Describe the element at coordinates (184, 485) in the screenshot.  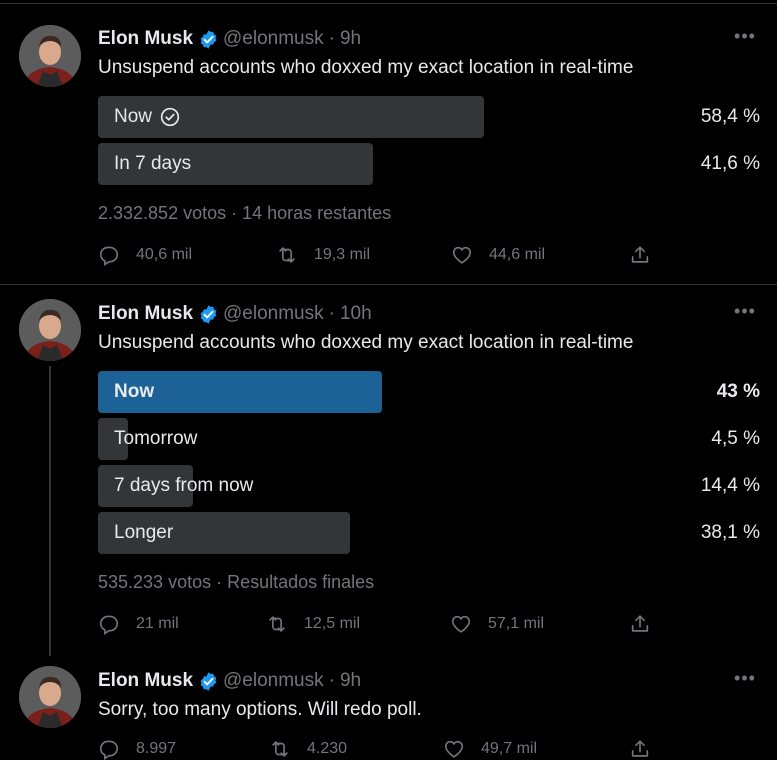
I see `poll-option-label: 7 days from now` at that location.